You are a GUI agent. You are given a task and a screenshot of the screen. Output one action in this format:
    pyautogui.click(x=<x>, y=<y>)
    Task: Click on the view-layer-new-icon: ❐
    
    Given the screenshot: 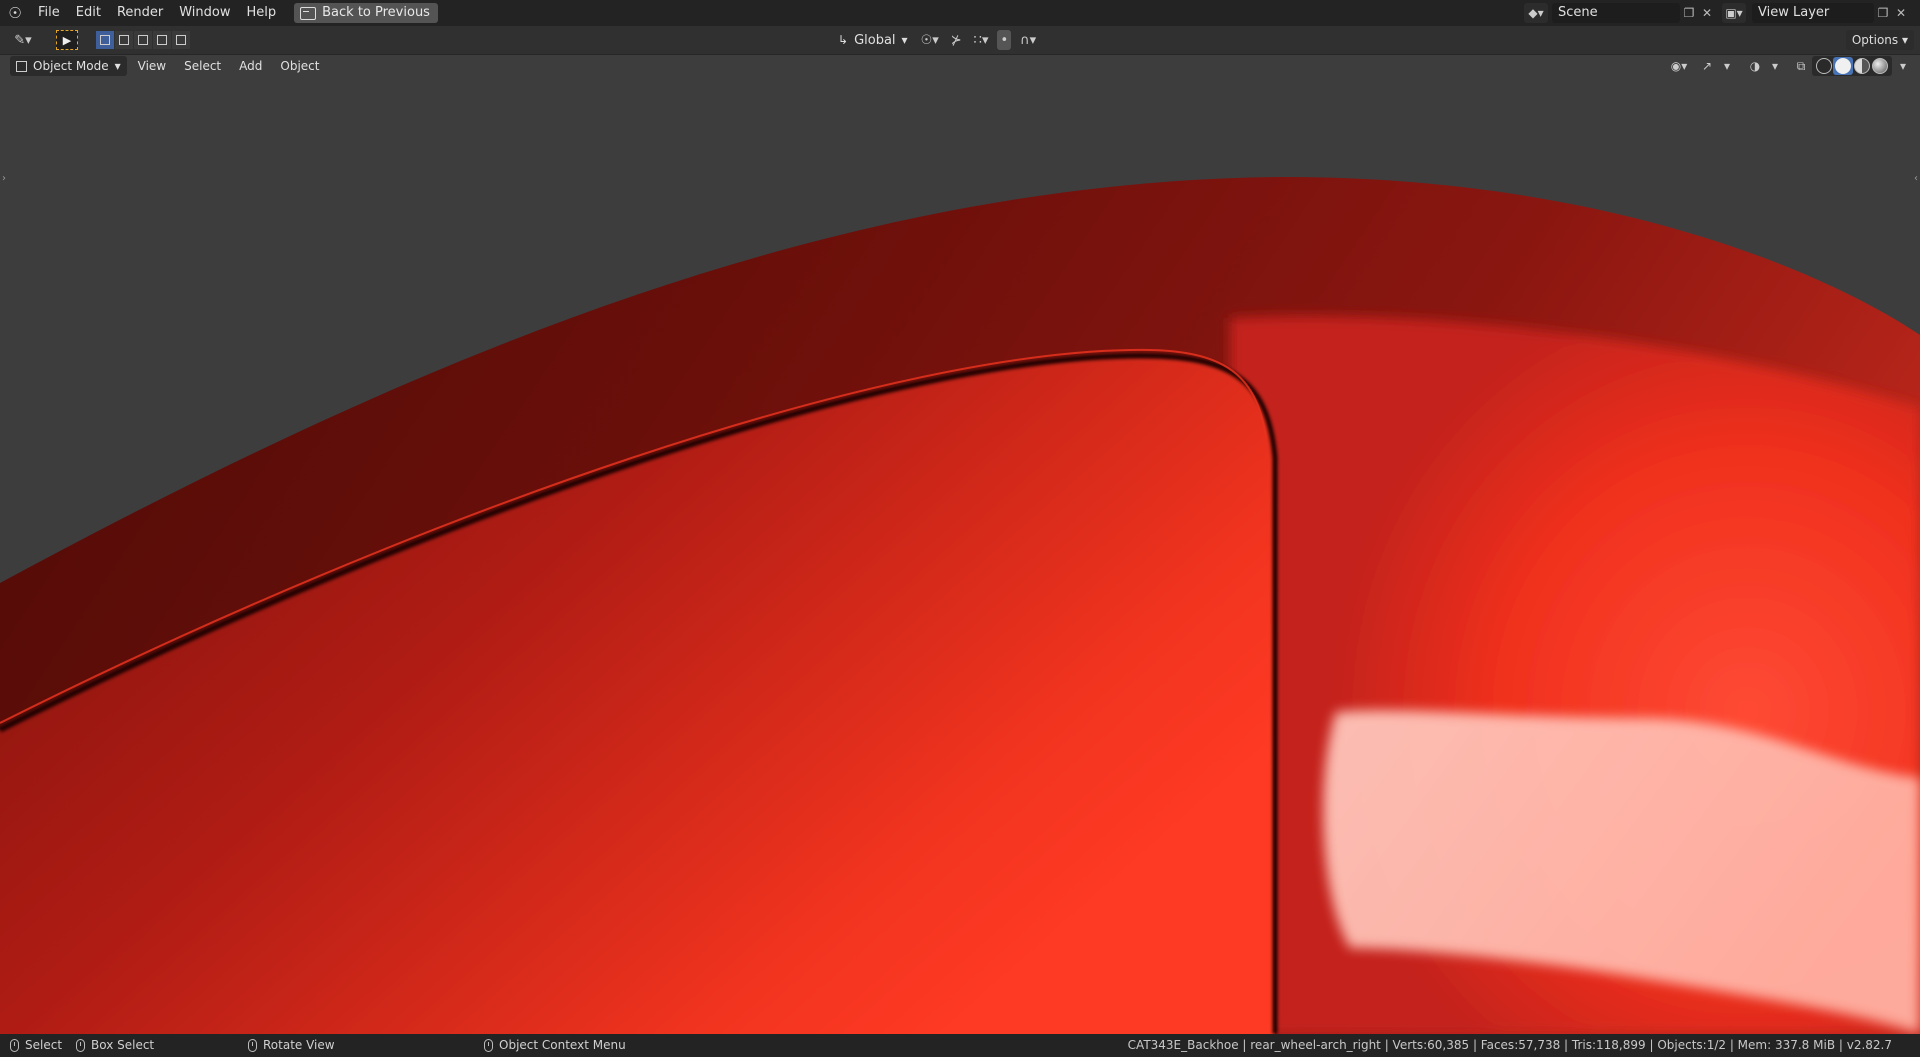 What is the action you would take?
    pyautogui.click(x=1883, y=13)
    